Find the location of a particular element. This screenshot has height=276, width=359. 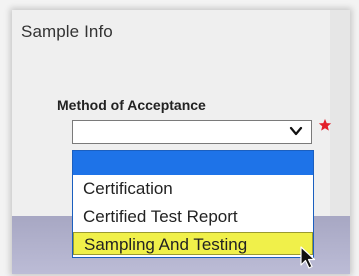

dropdown-option-certified-test-report: Certified Test Report is located at coordinates (193, 216).